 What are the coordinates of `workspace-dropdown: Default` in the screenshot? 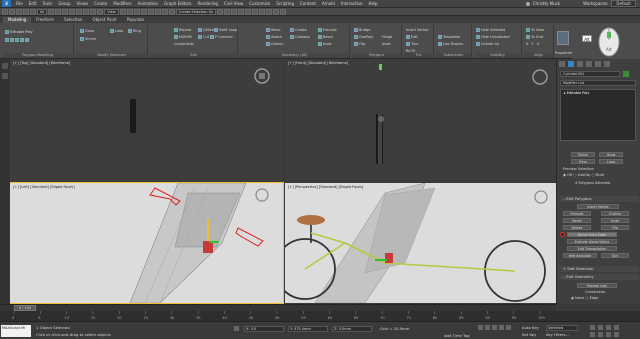 It's located at (623, 3).